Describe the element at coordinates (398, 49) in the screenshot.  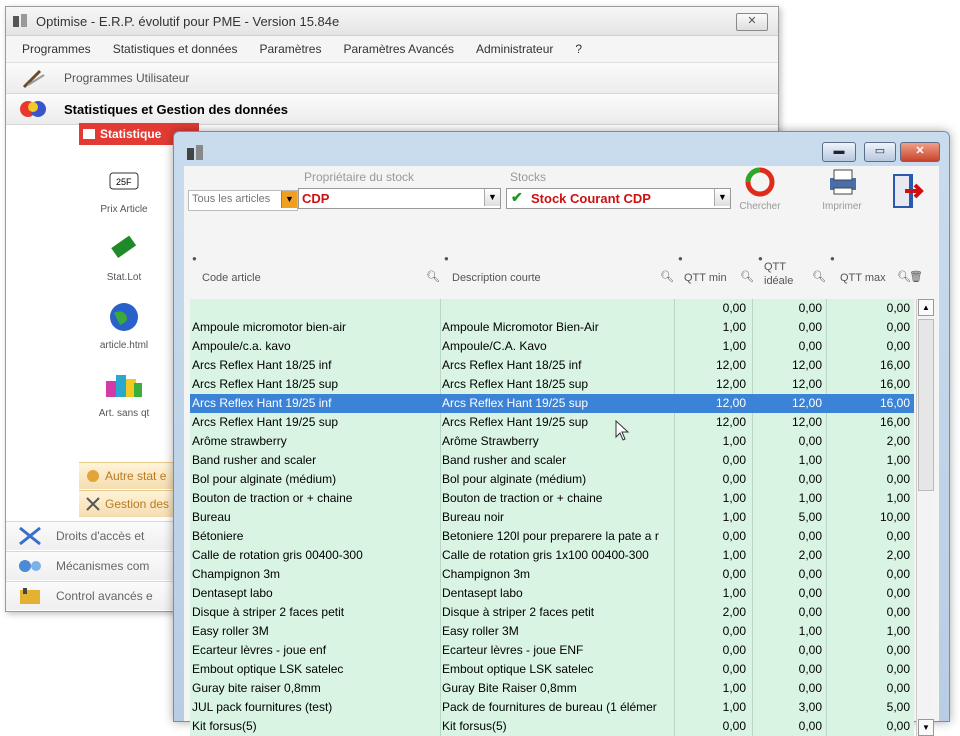
I see `menu-parametres-avances: Paramètres Avancés` at that location.